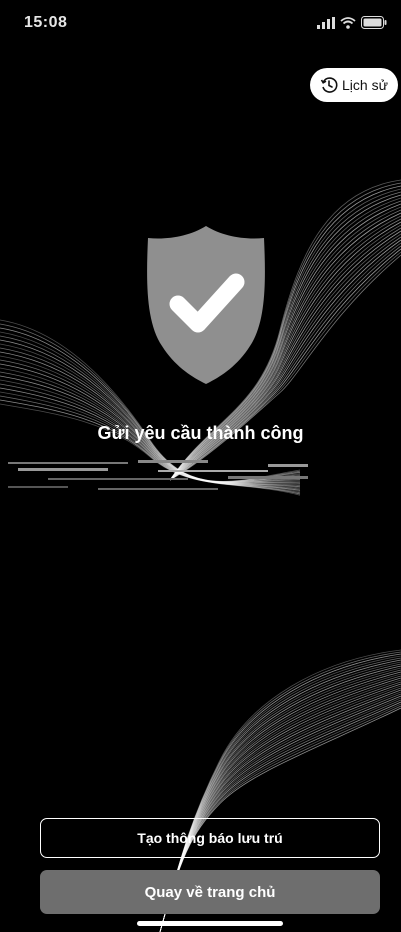 The height and width of the screenshot is (932, 401). Describe the element at coordinates (326, 22) in the screenshot. I see `signal-icon` at that location.